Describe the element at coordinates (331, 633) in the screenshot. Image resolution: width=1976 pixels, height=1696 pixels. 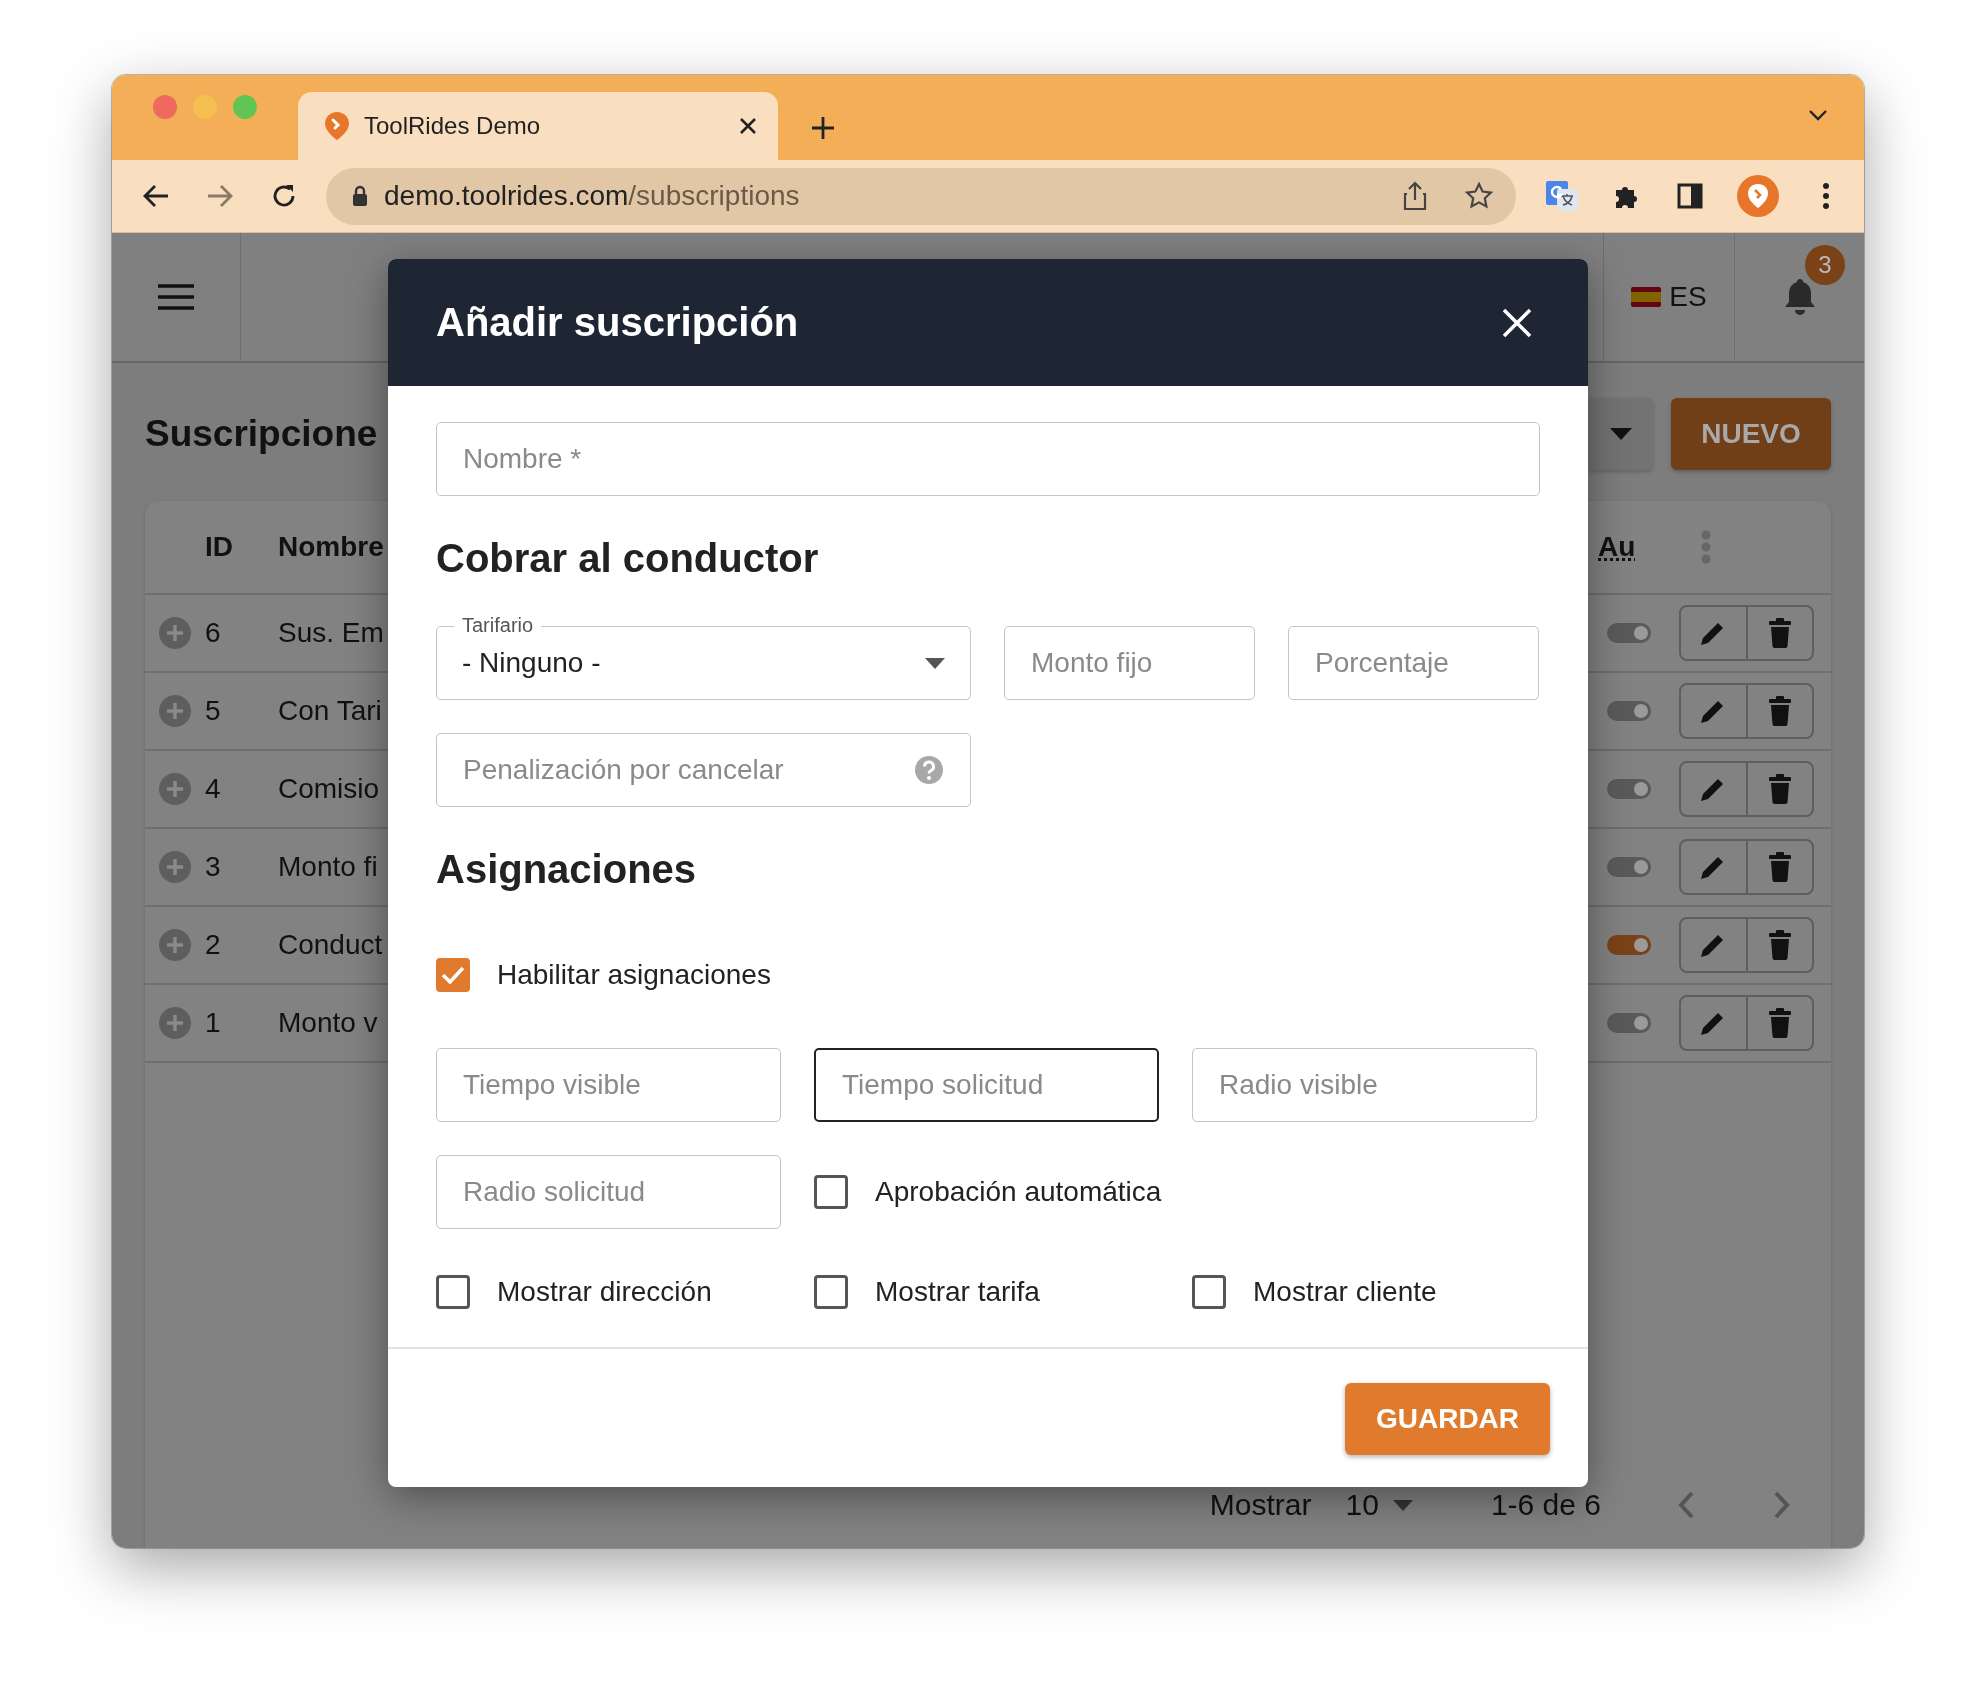
I see `table-cell: Sus. Em` at that location.